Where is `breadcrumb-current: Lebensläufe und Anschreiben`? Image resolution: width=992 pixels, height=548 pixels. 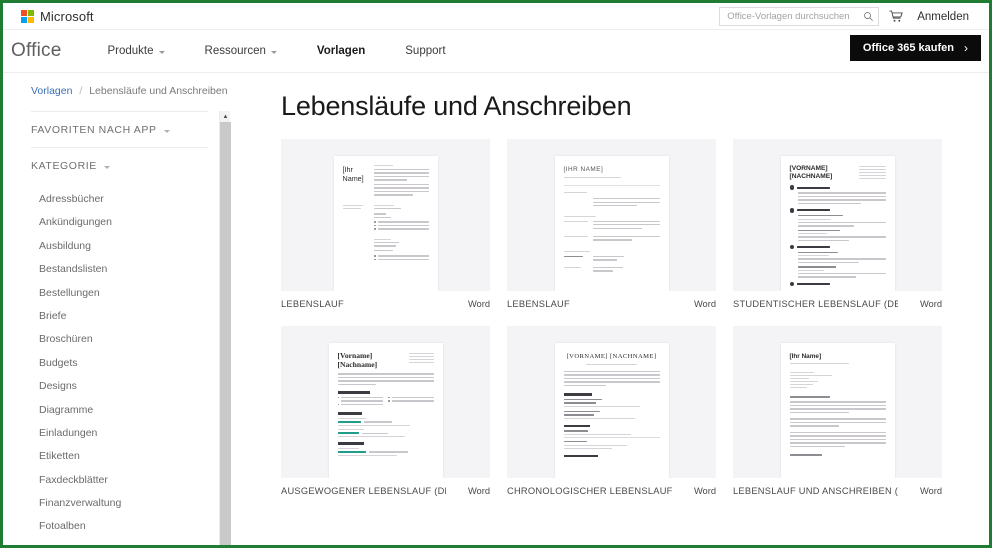 breadcrumb-current: Lebensläufe und Anschreiben is located at coordinates (158, 91).